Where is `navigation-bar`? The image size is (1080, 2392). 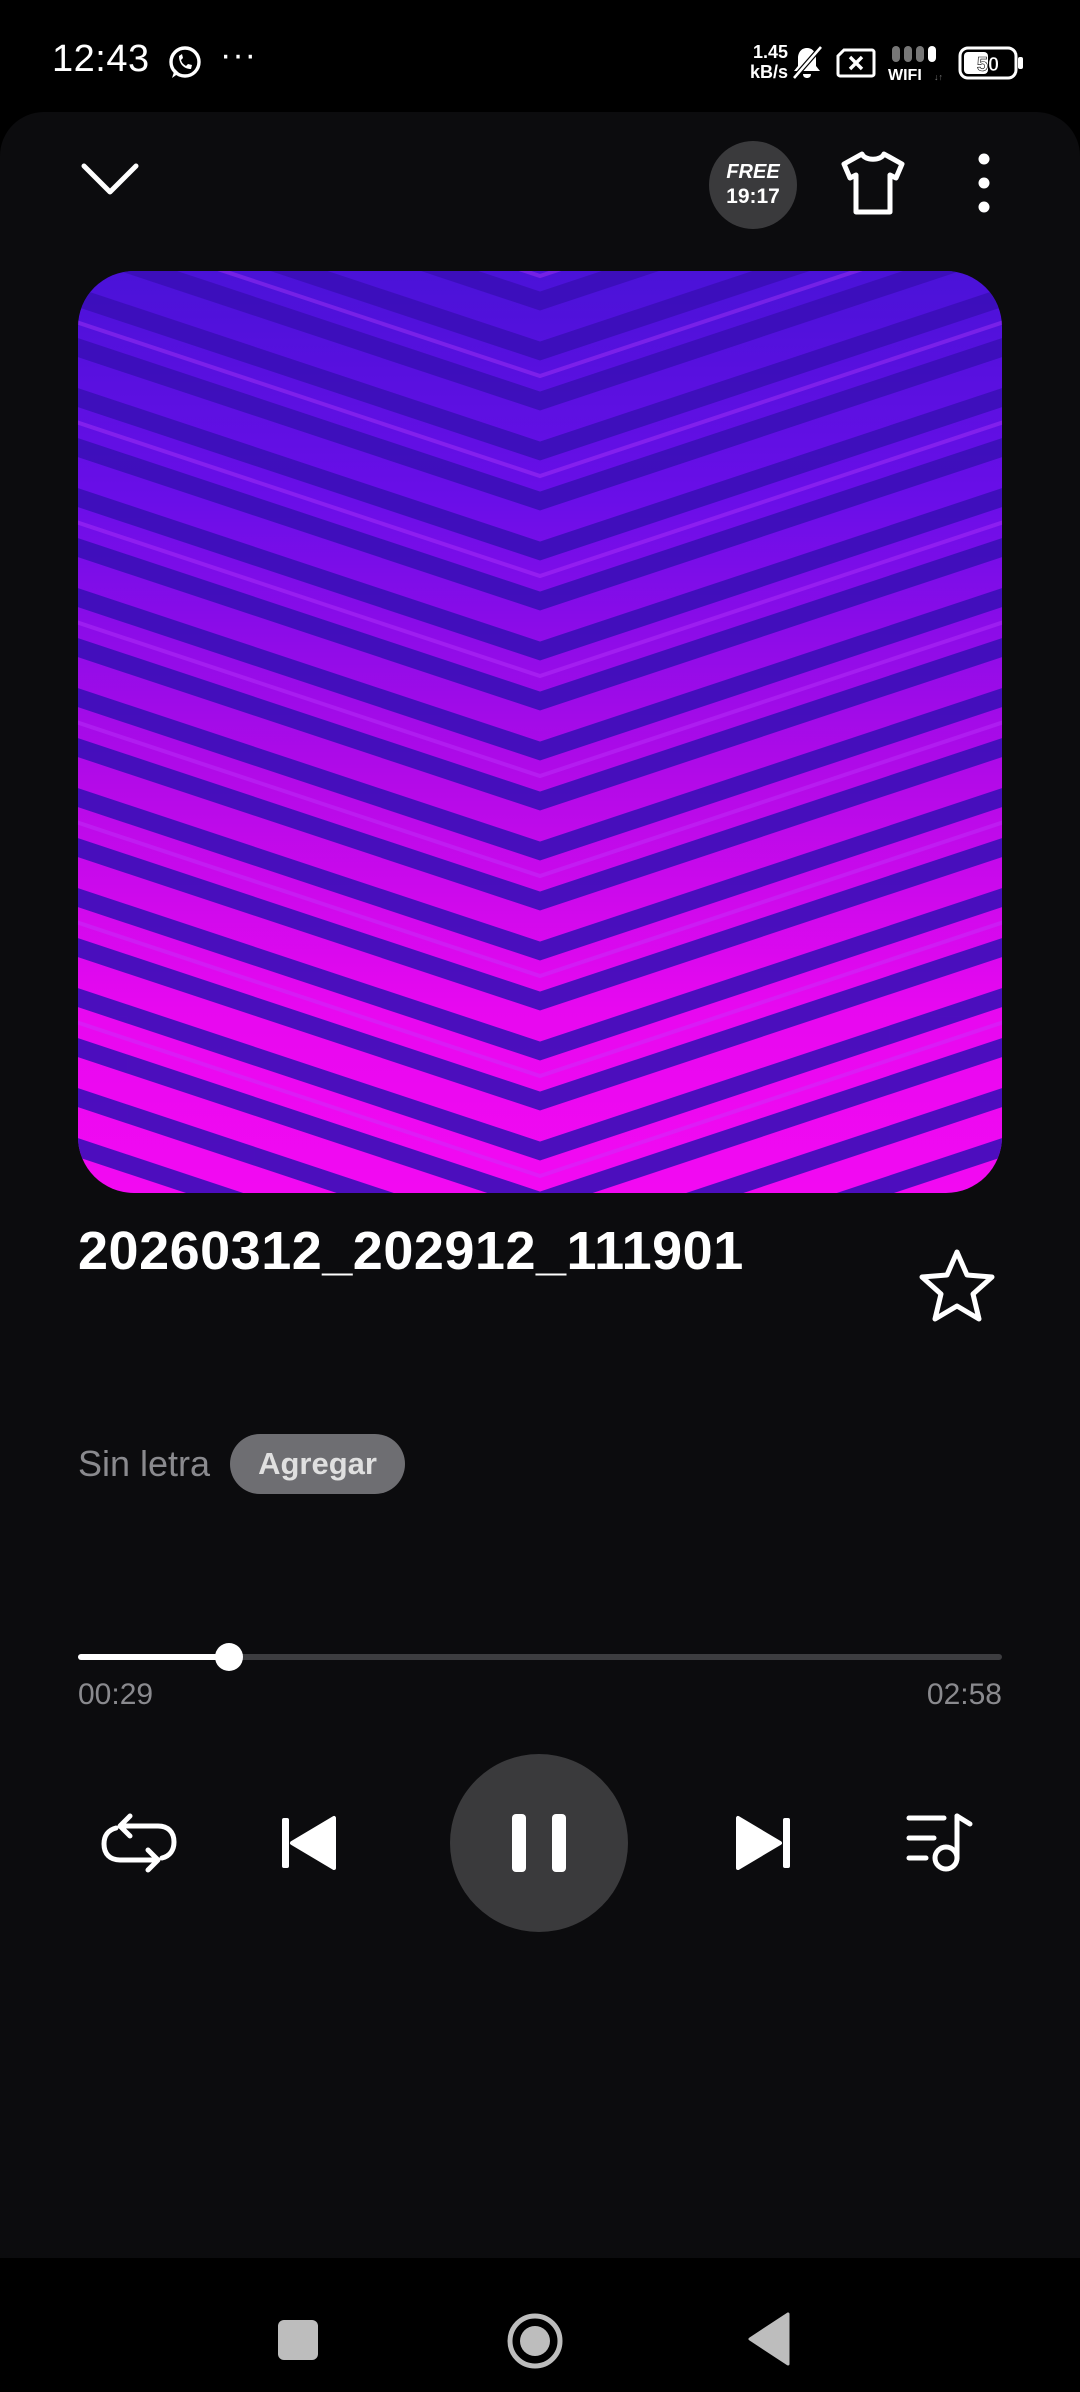 navigation-bar is located at coordinates (540, 2325).